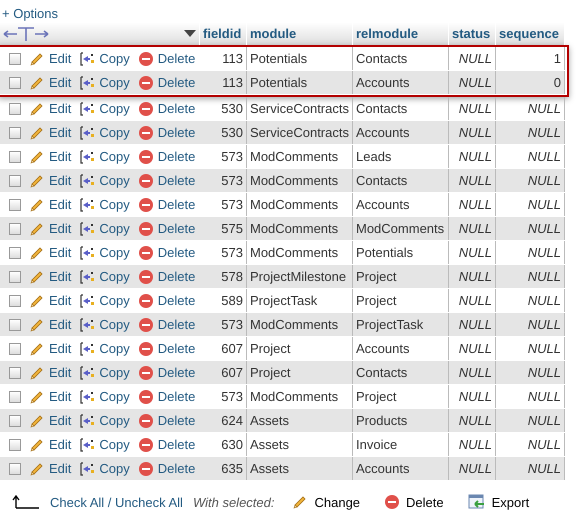 This screenshot has height=520, width=585. Describe the element at coordinates (292, 11) in the screenshot. I see `options-link: + Options` at that location.